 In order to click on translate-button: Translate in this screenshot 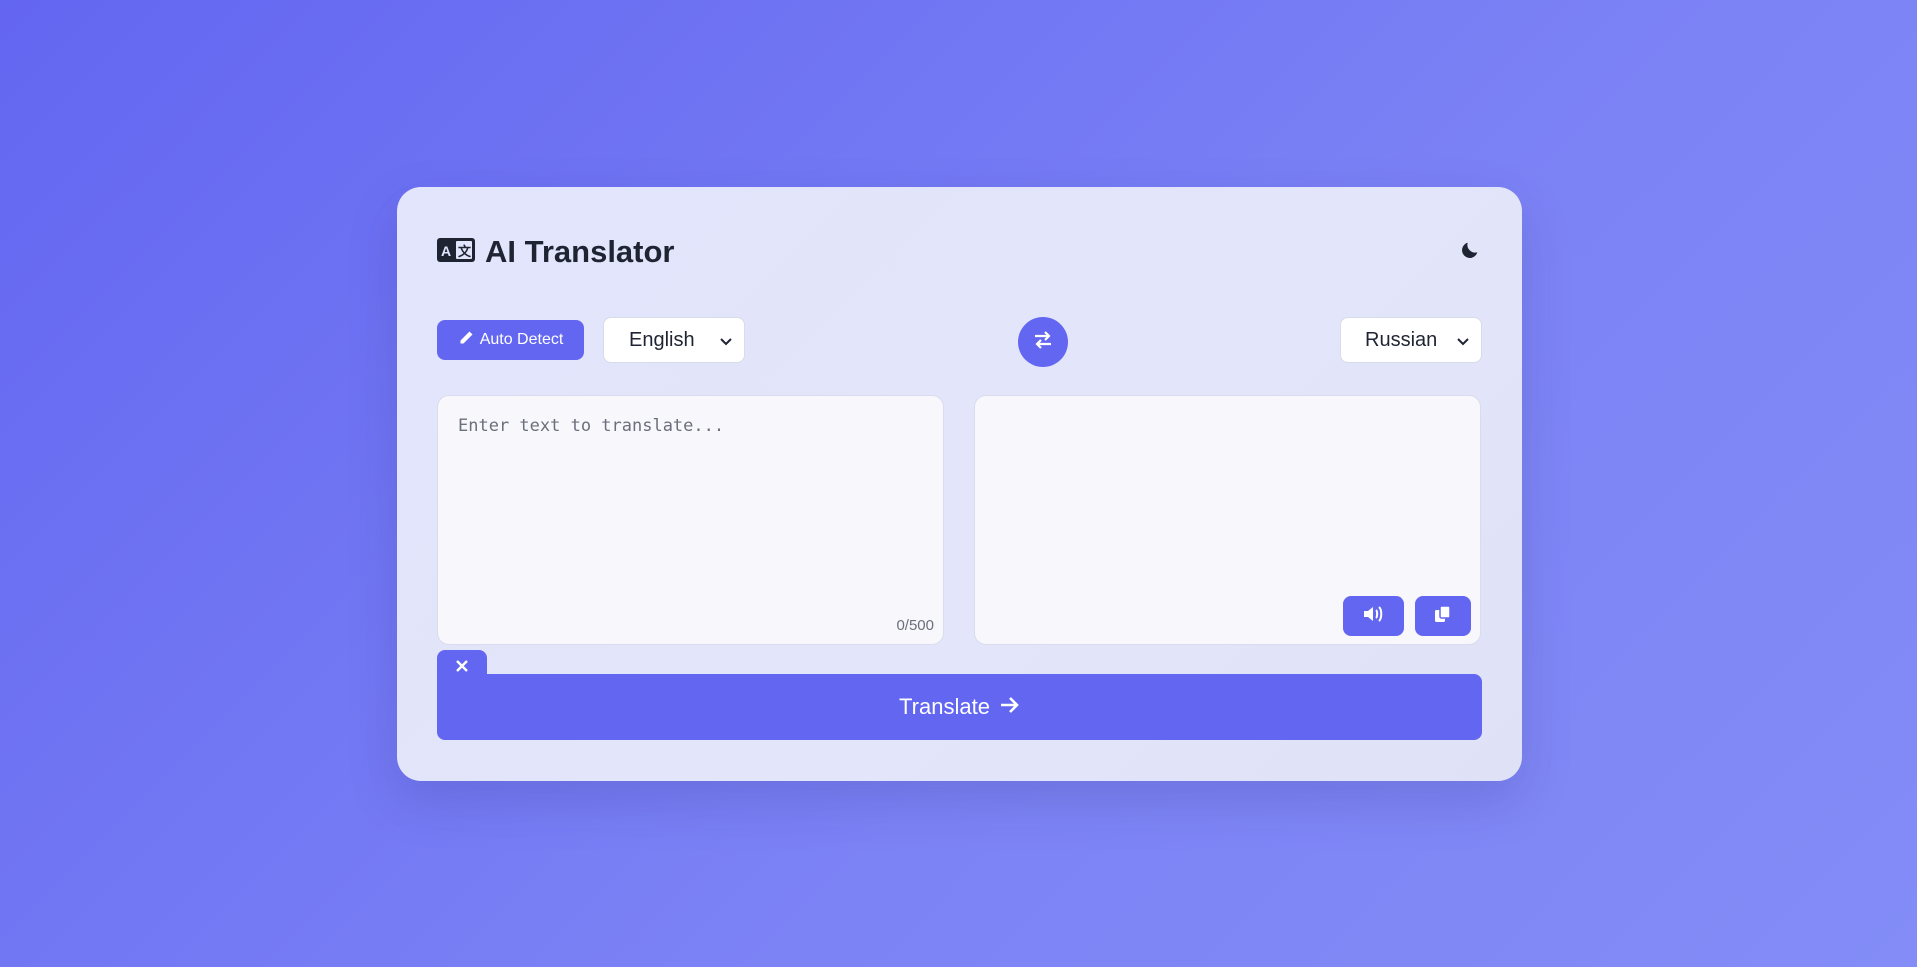, I will do `click(959, 707)`.